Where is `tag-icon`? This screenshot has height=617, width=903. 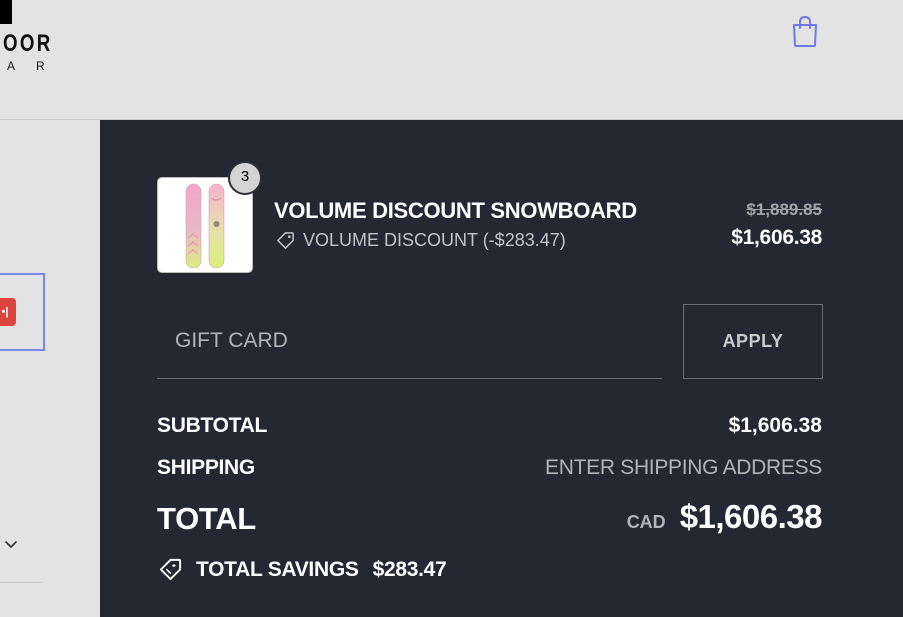 tag-icon is located at coordinates (285, 240).